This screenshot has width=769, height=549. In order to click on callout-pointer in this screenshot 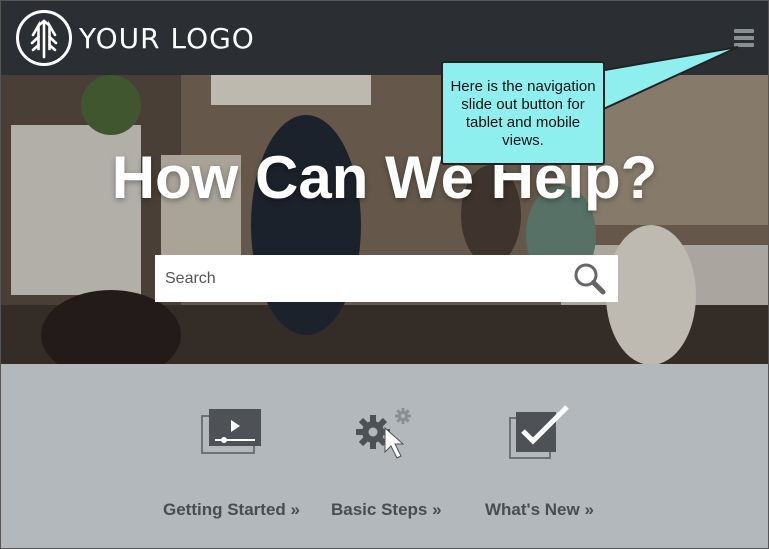, I will do `click(668, 79)`.